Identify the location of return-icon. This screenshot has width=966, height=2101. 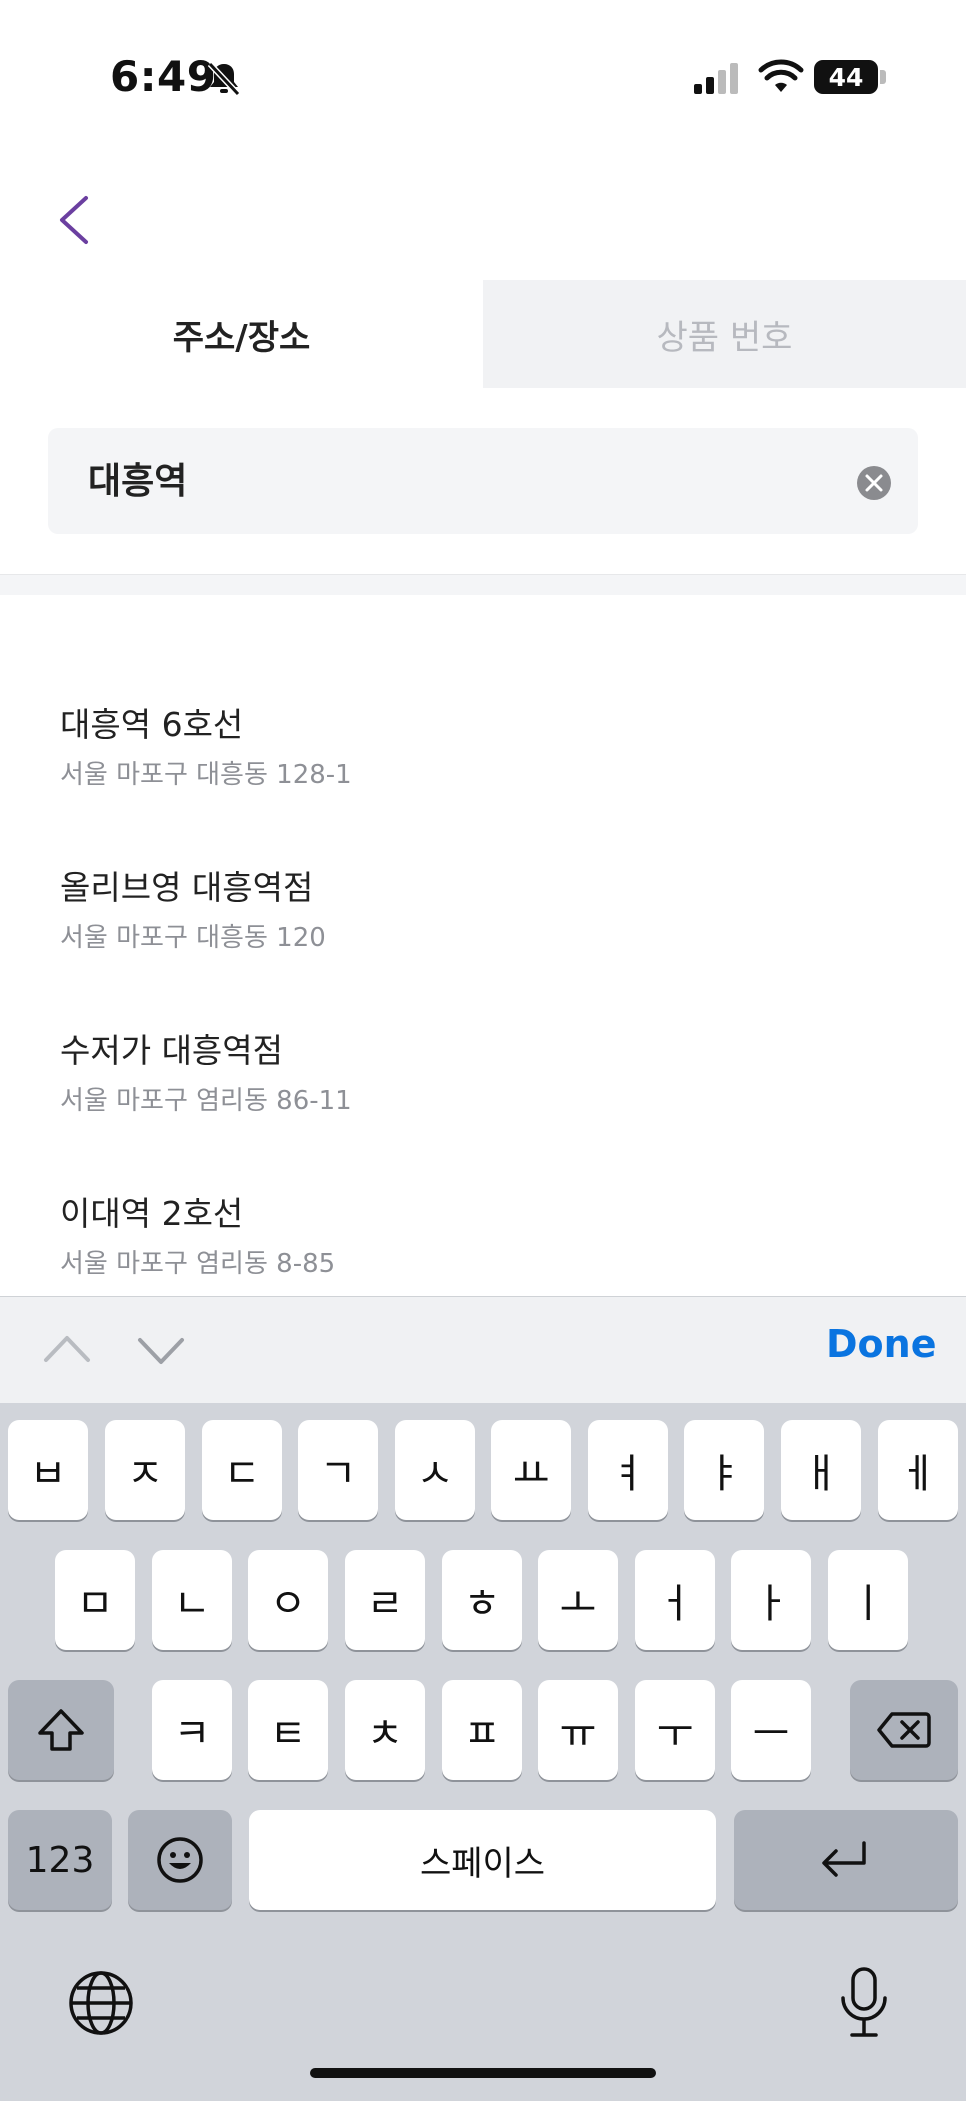
(844, 1859).